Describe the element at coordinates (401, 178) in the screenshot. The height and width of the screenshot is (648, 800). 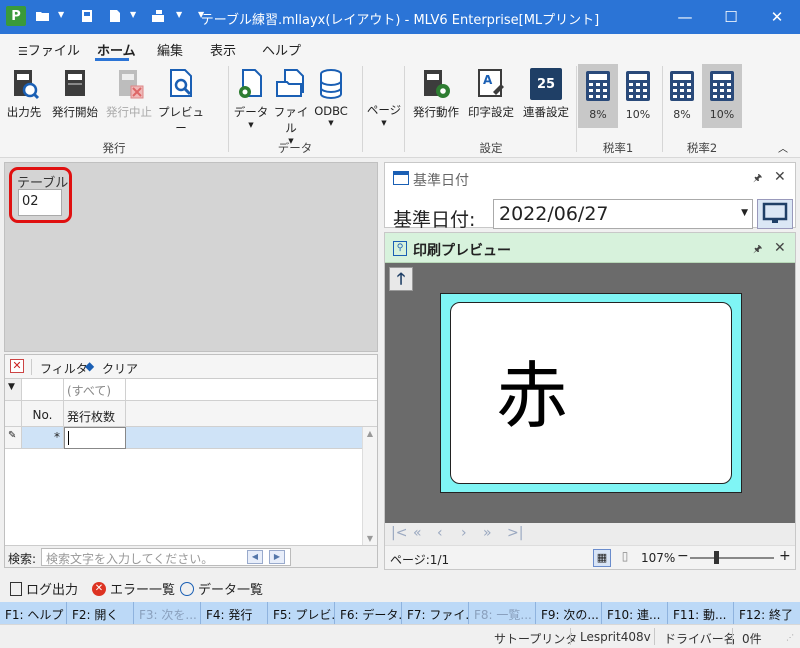
I see `calendar-icon` at that location.